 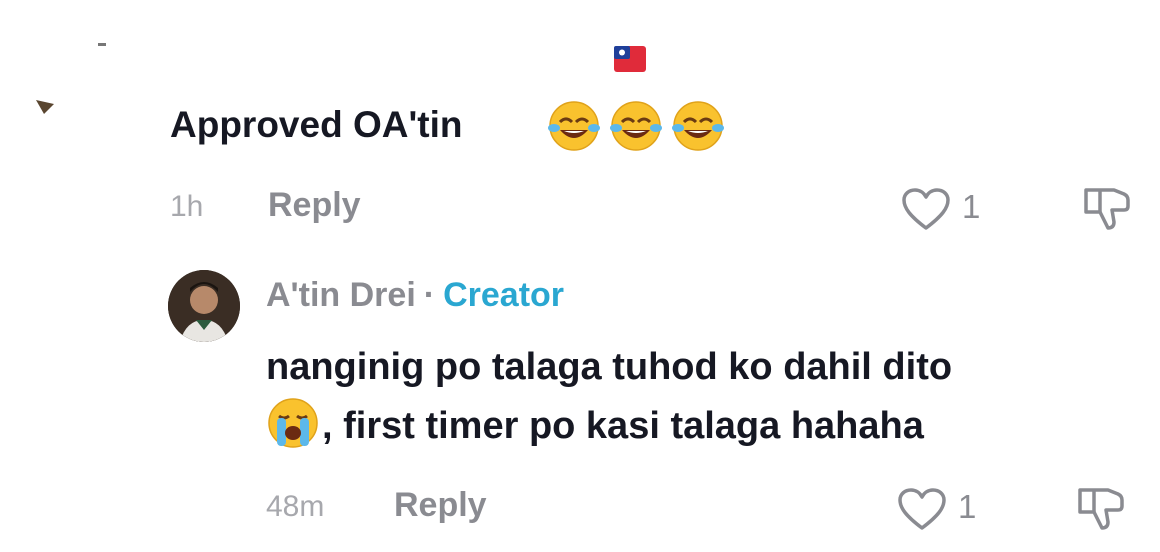 I want to click on reply-text-line-2-wrapper: , first timer po kasi talaga hahaha, so click(x=706, y=425).